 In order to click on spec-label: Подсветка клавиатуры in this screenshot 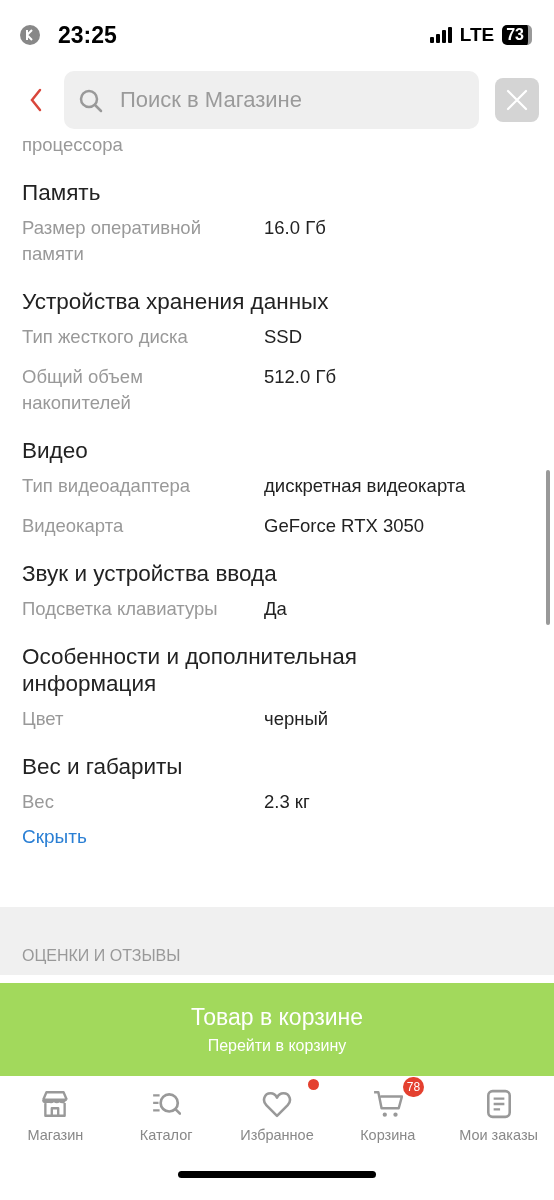, I will do `click(120, 609)`.